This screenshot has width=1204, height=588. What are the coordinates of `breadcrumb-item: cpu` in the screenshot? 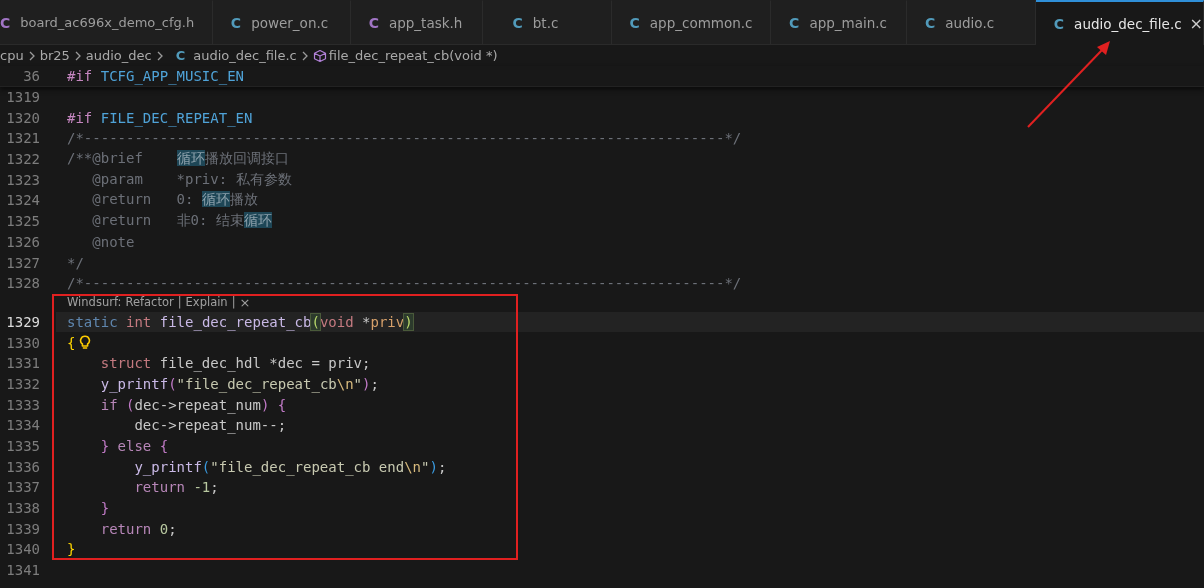 It's located at (12, 55).